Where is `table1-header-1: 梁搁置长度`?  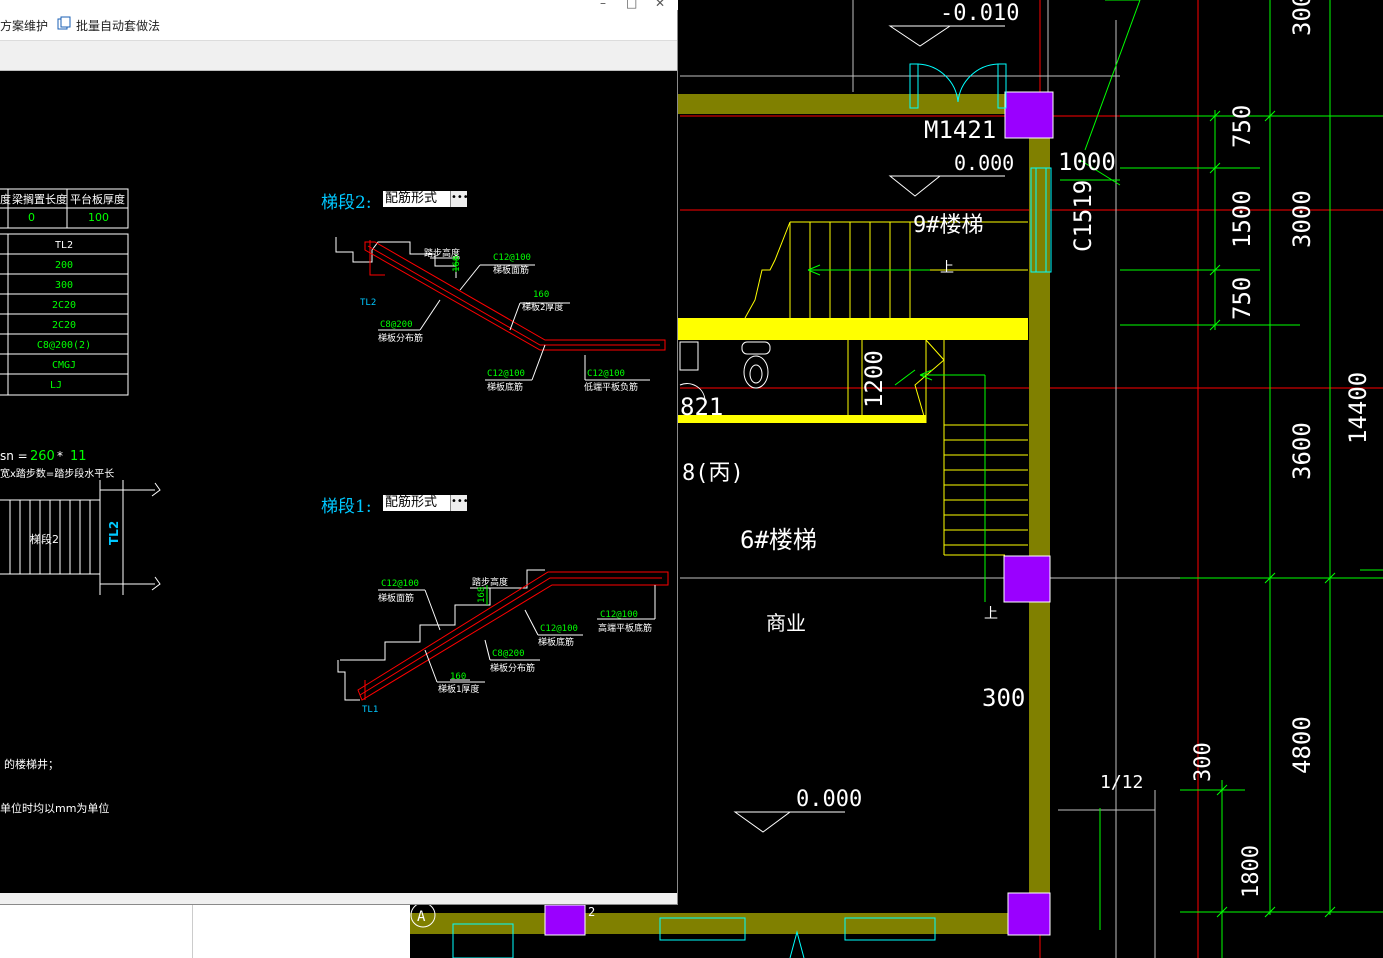
table1-header-1: 梁搁置长度 is located at coordinates (39, 199).